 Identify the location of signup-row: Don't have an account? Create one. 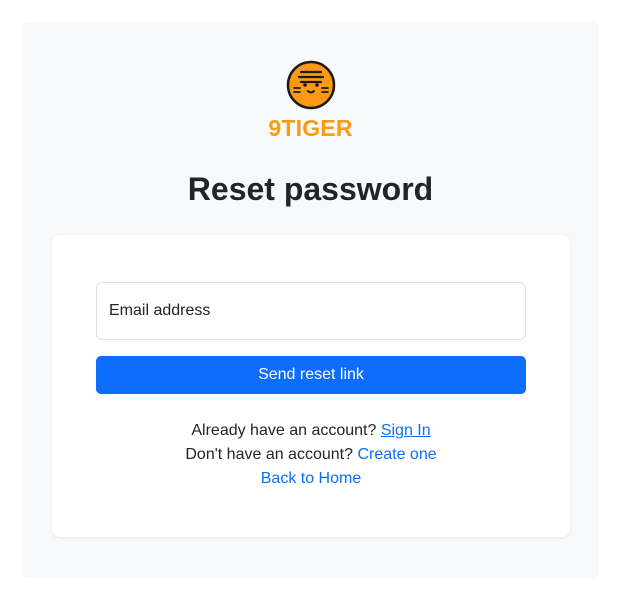
(311, 455).